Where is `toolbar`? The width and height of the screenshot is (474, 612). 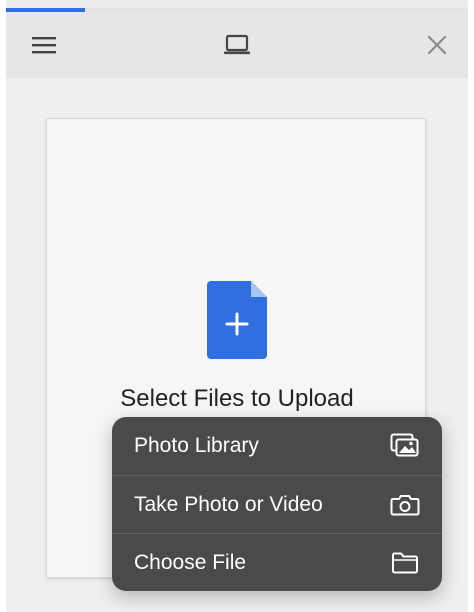
toolbar is located at coordinates (237, 45).